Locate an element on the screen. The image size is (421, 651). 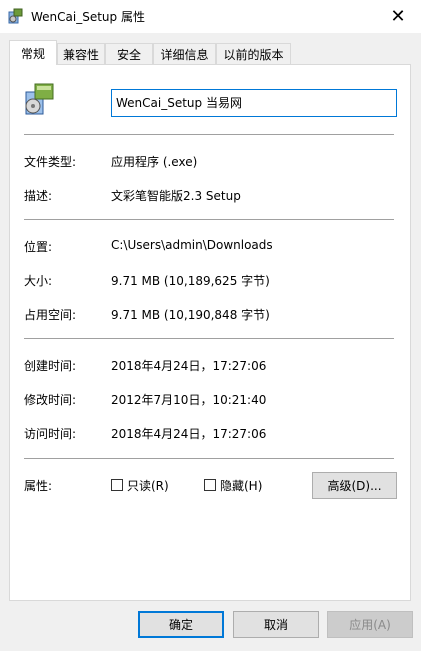
location-value: C:\Users\admin\Downloads is located at coordinates (192, 245).